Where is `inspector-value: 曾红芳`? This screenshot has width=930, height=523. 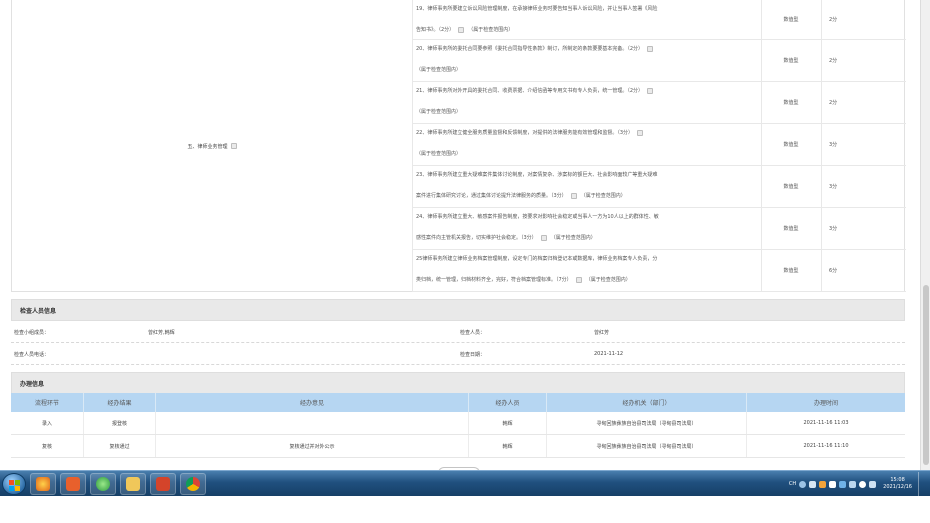
inspector-value: 曾红芳 is located at coordinates (602, 332).